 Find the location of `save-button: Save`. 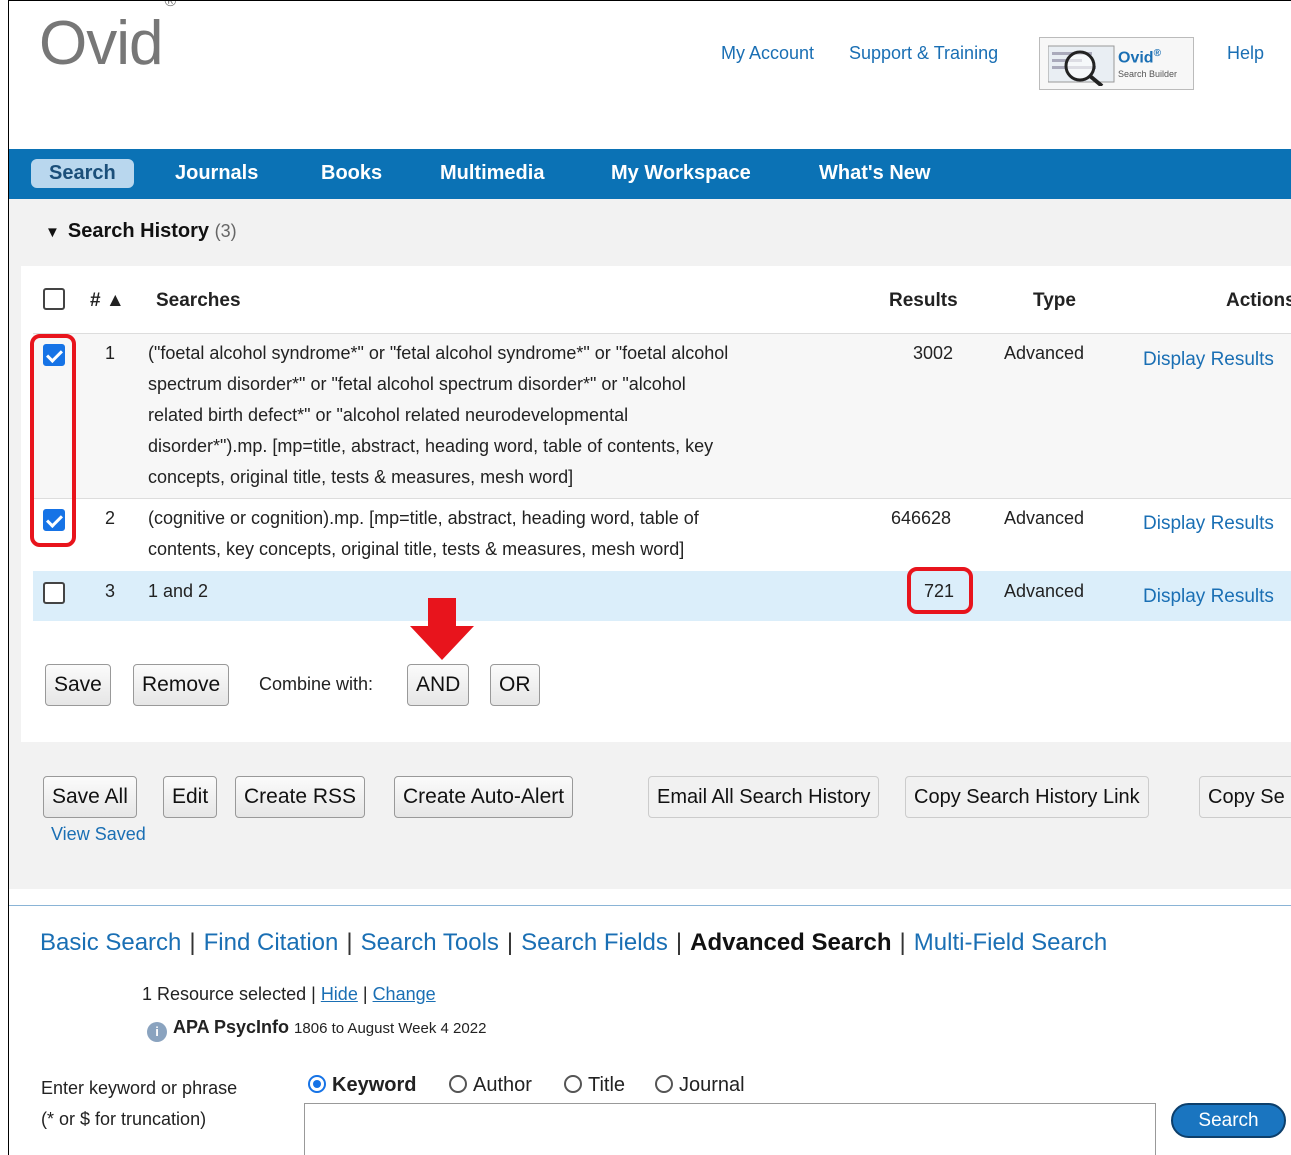

save-button: Save is located at coordinates (78, 685).